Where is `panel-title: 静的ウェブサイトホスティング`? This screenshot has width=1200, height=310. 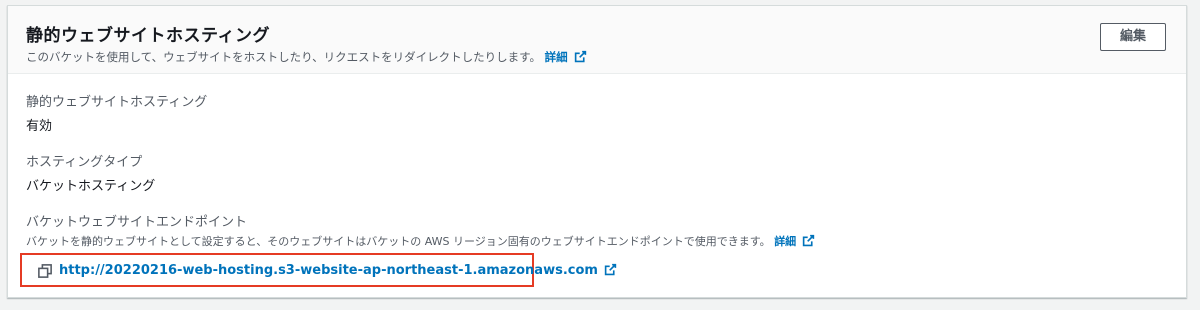 panel-title: 静的ウェブサイトホスティング is located at coordinates (148, 36).